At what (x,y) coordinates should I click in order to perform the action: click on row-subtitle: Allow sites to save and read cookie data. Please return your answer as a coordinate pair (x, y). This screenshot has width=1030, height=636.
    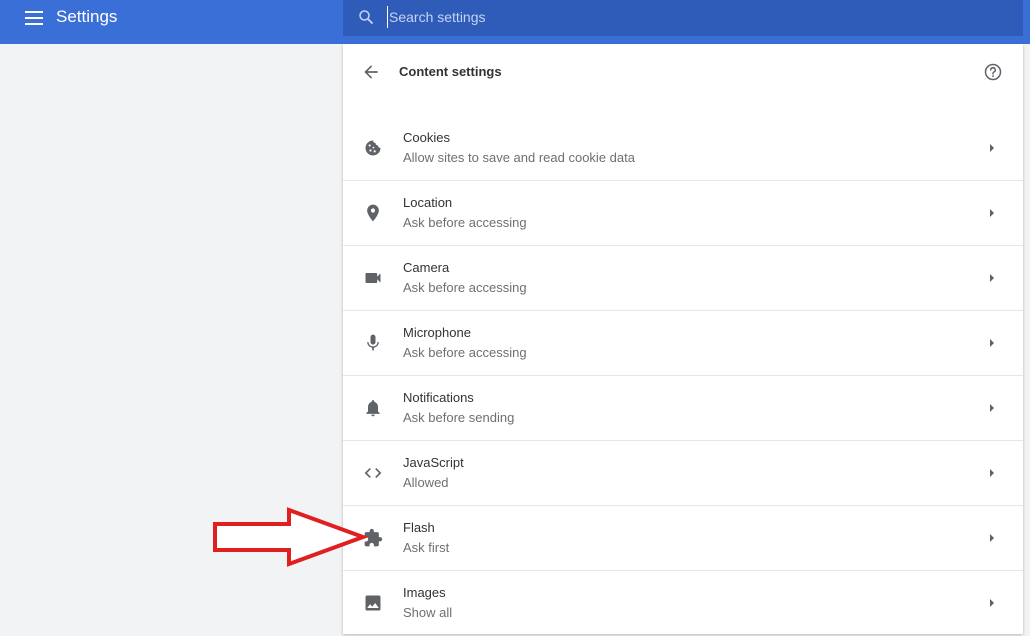
    Looking at the image, I should click on (519, 157).